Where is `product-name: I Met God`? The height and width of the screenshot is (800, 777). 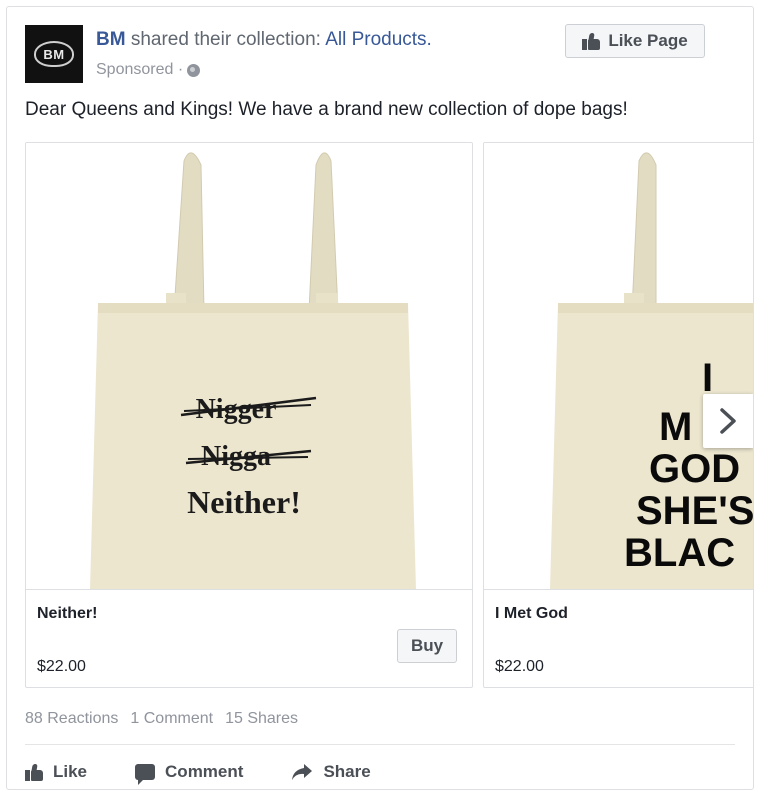
product-name: I Met God is located at coordinates (531, 614).